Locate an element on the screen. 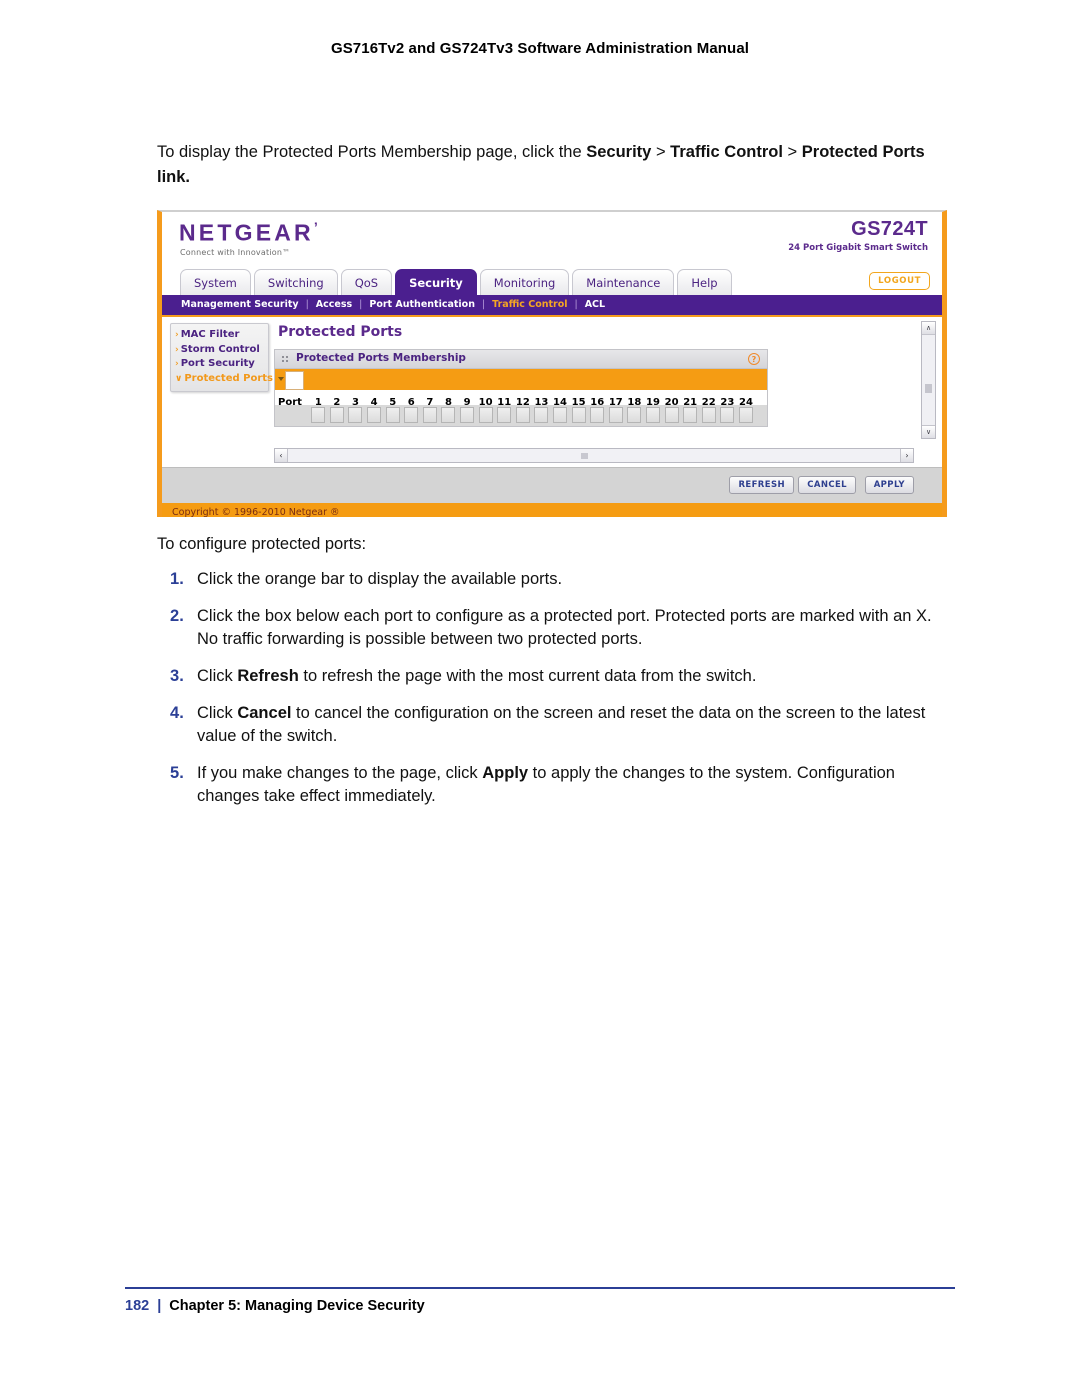  vertical-scrollbar-thumb is located at coordinates (928, 388).